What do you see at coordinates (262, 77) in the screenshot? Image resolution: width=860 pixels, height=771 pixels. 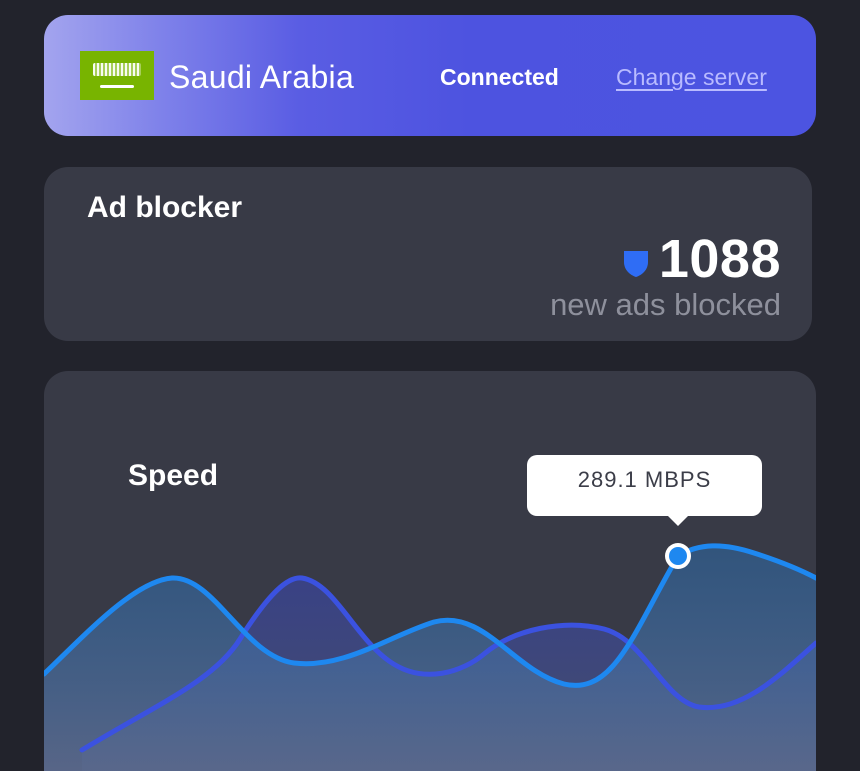 I see `country-name: Saudi Arabia` at bounding box center [262, 77].